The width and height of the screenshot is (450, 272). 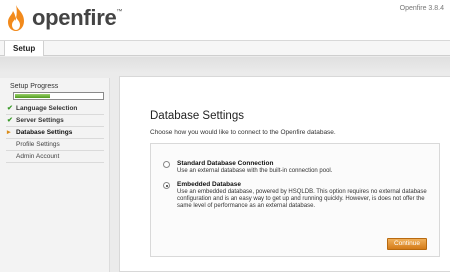 What do you see at coordinates (16, 18) in the screenshot?
I see `flame-logo-icon` at bounding box center [16, 18].